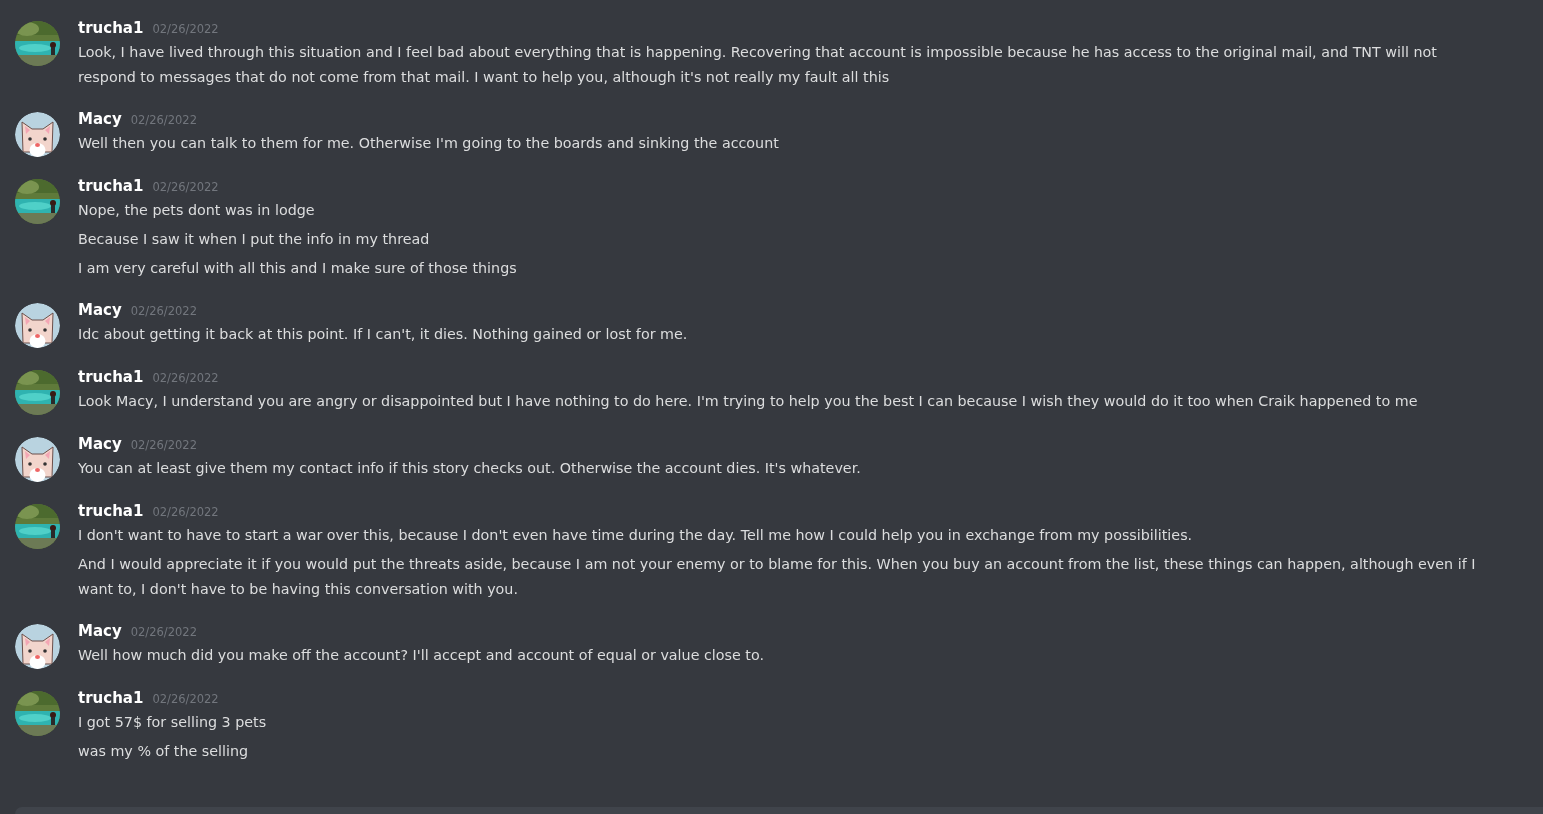 This screenshot has width=1543, height=814. I want to click on message-text: Well then you can talk to them for me. Otherwise I'm going to the boards and sinking the account, so click(428, 143).